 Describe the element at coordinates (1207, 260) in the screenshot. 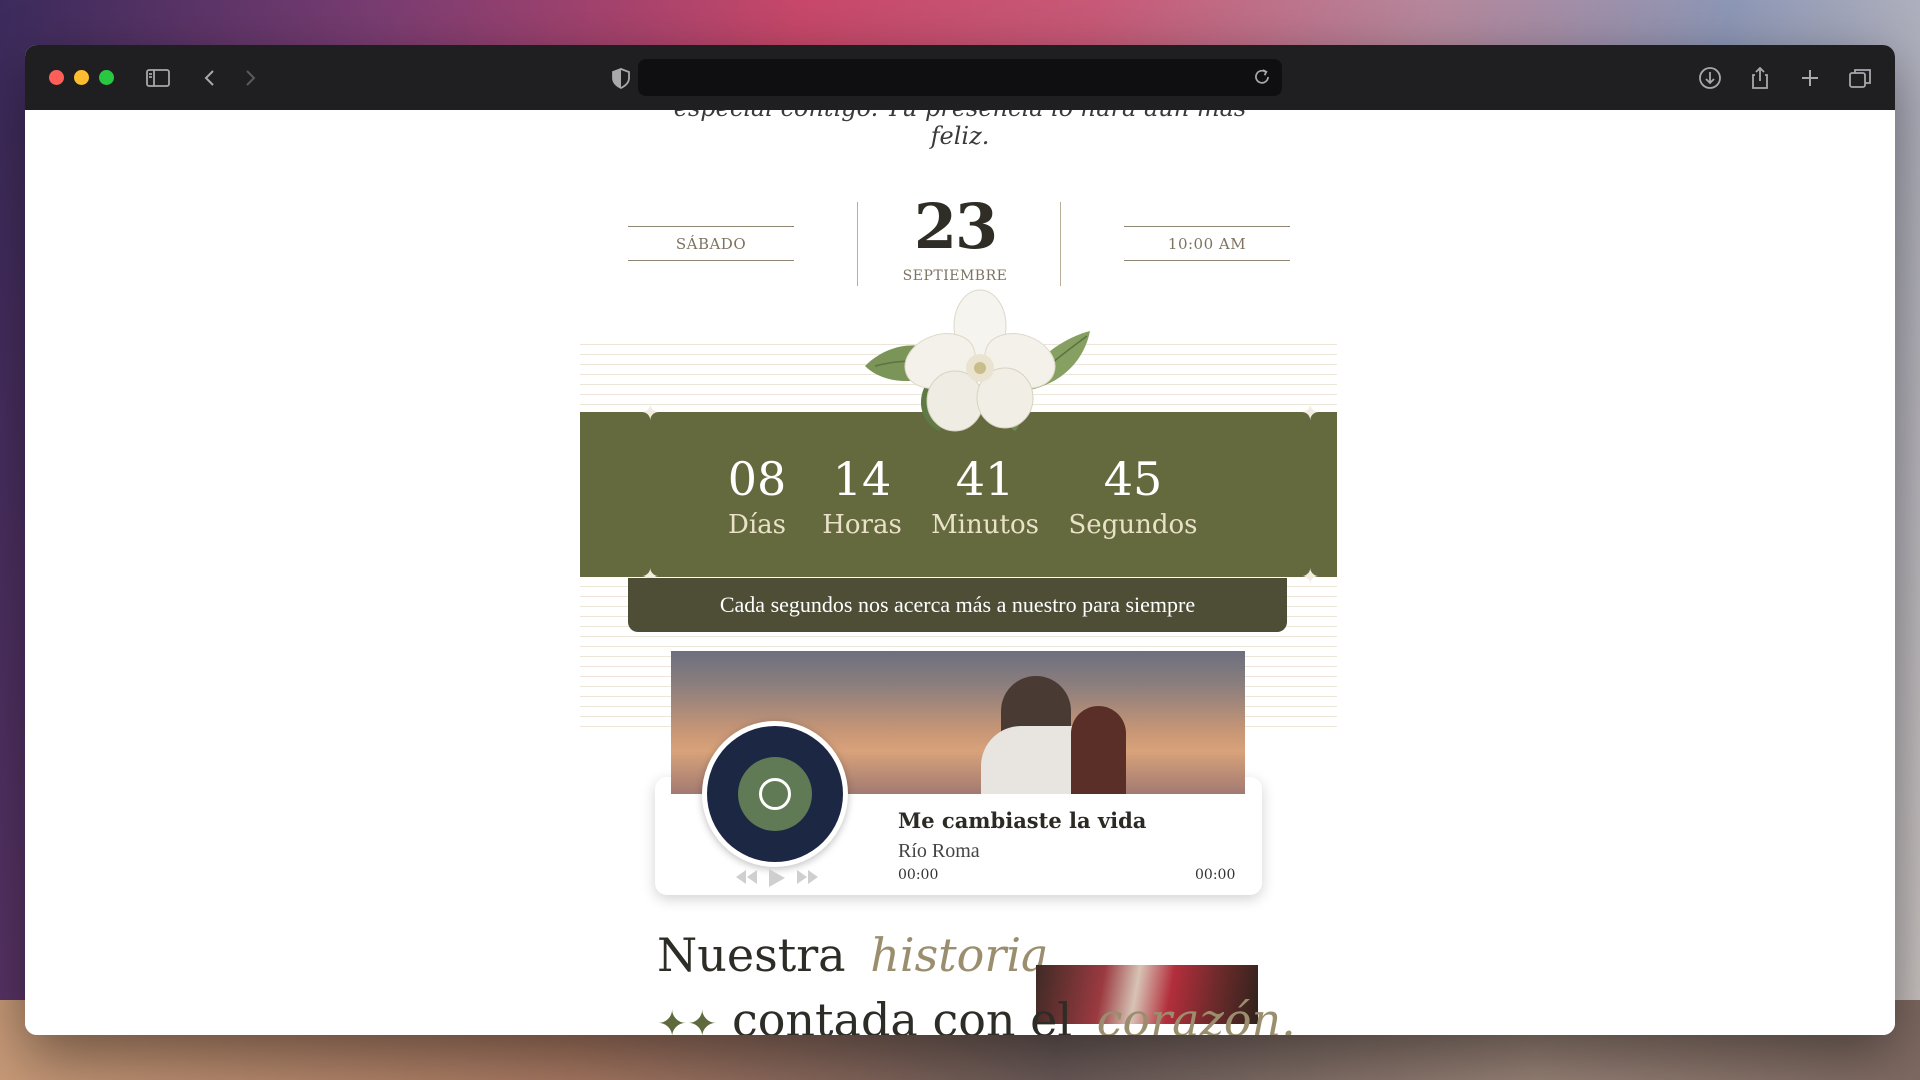

I see `time-rule-bottom` at that location.